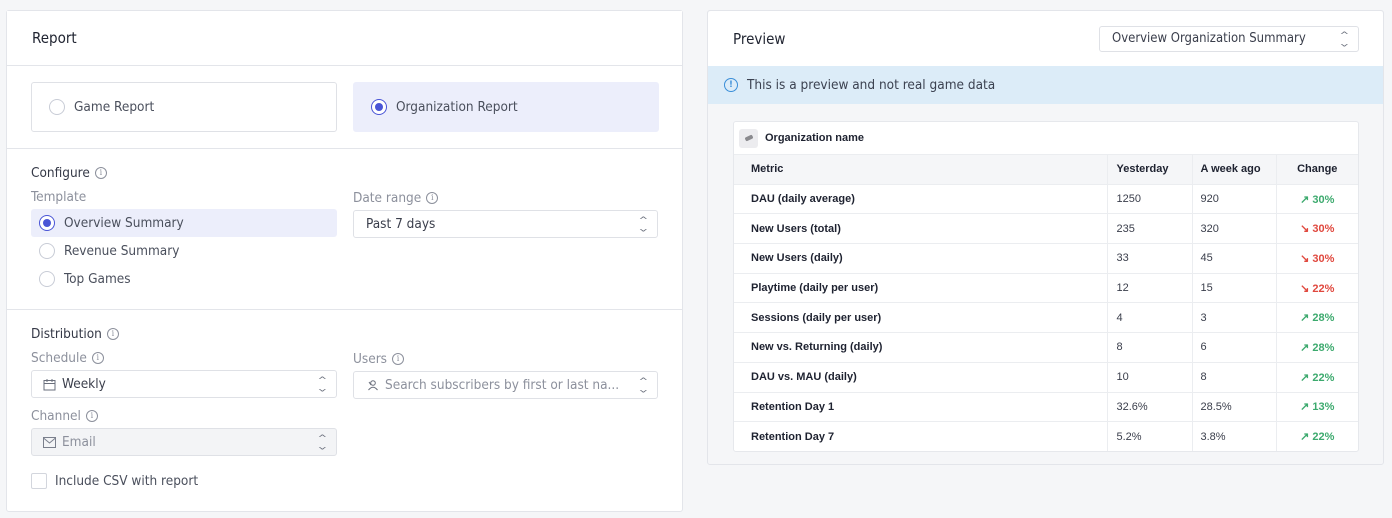  I want to click on metric-cell: New Users (total), so click(920, 228).